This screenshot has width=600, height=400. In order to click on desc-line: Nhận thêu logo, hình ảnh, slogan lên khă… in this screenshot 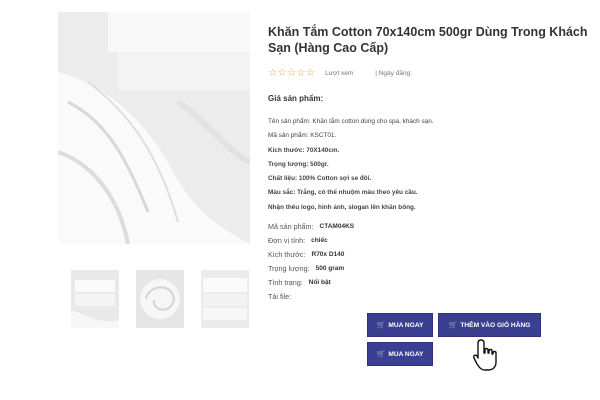, I will do `click(342, 207)`.